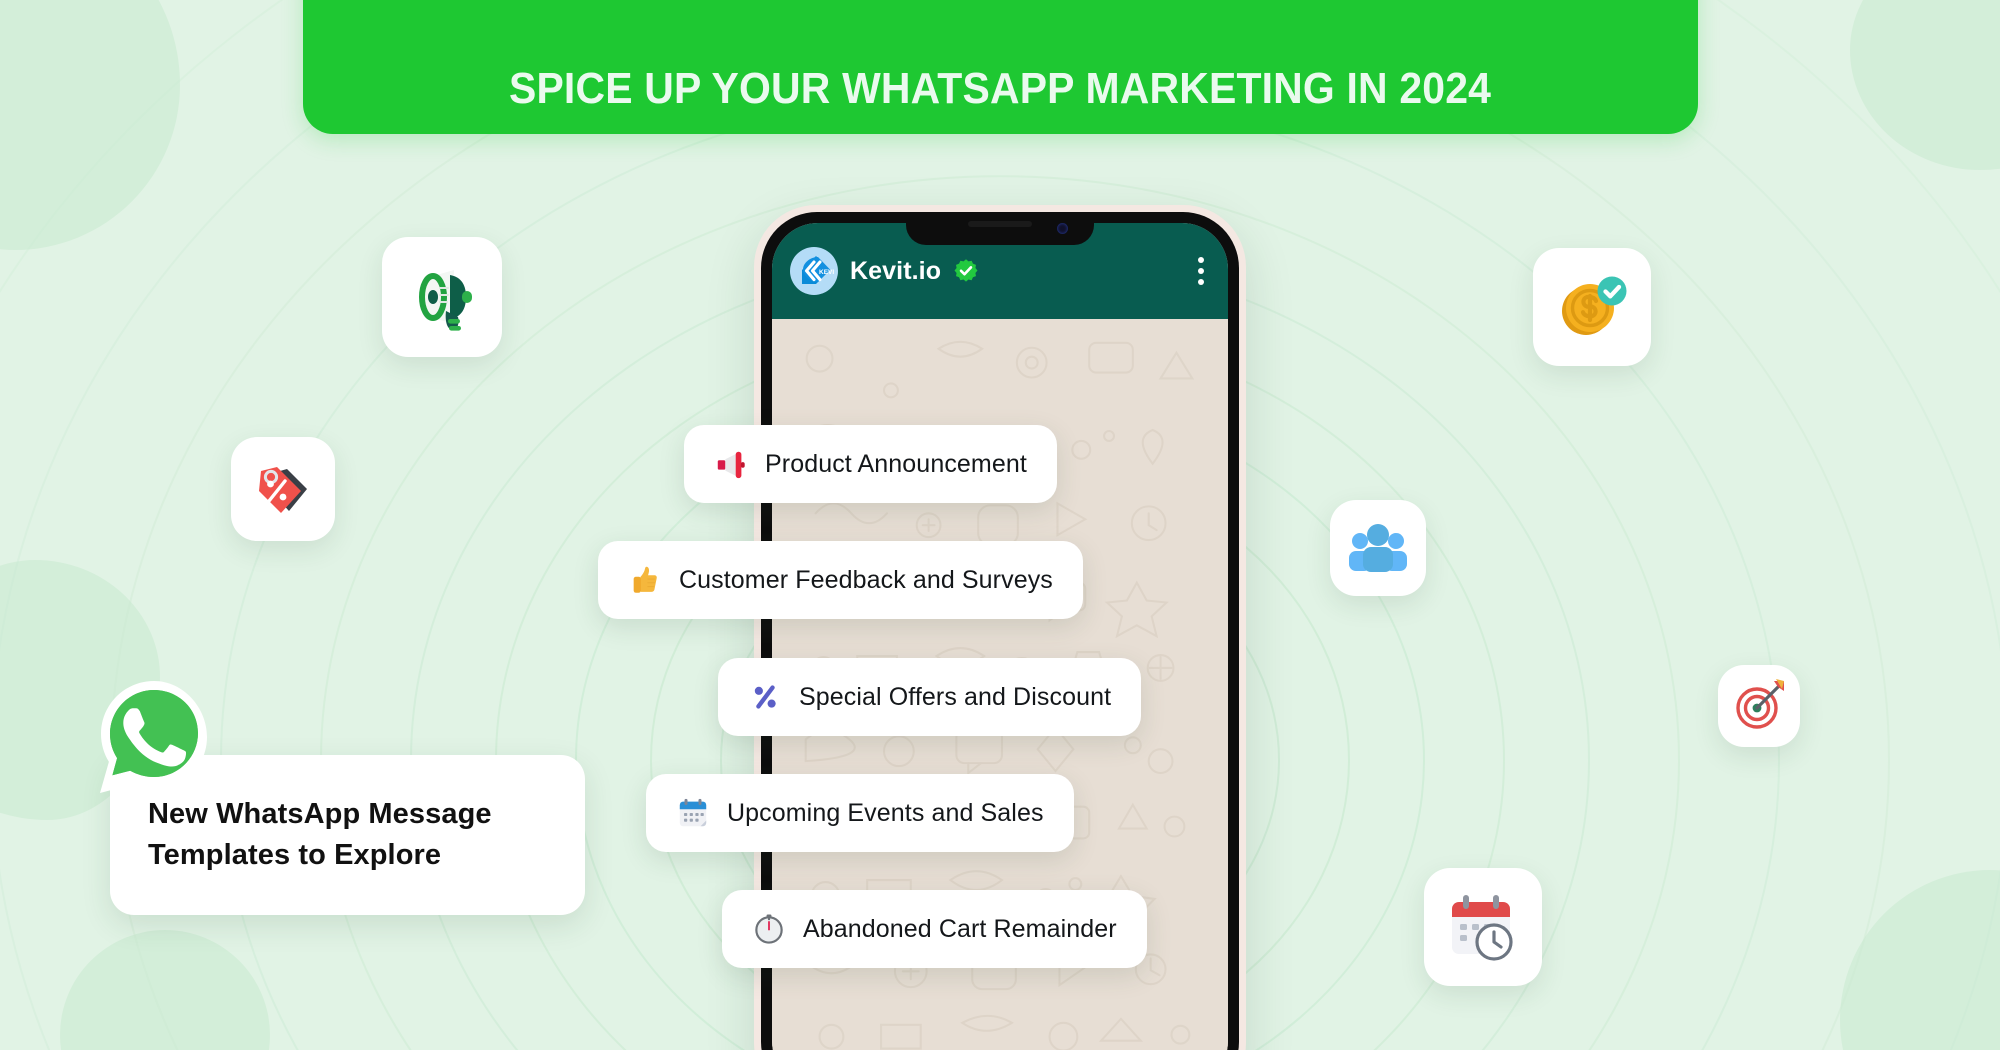 Image resolution: width=2000 pixels, height=1050 pixels. I want to click on callout-line-1: New WhatsApp Message, so click(320, 814).